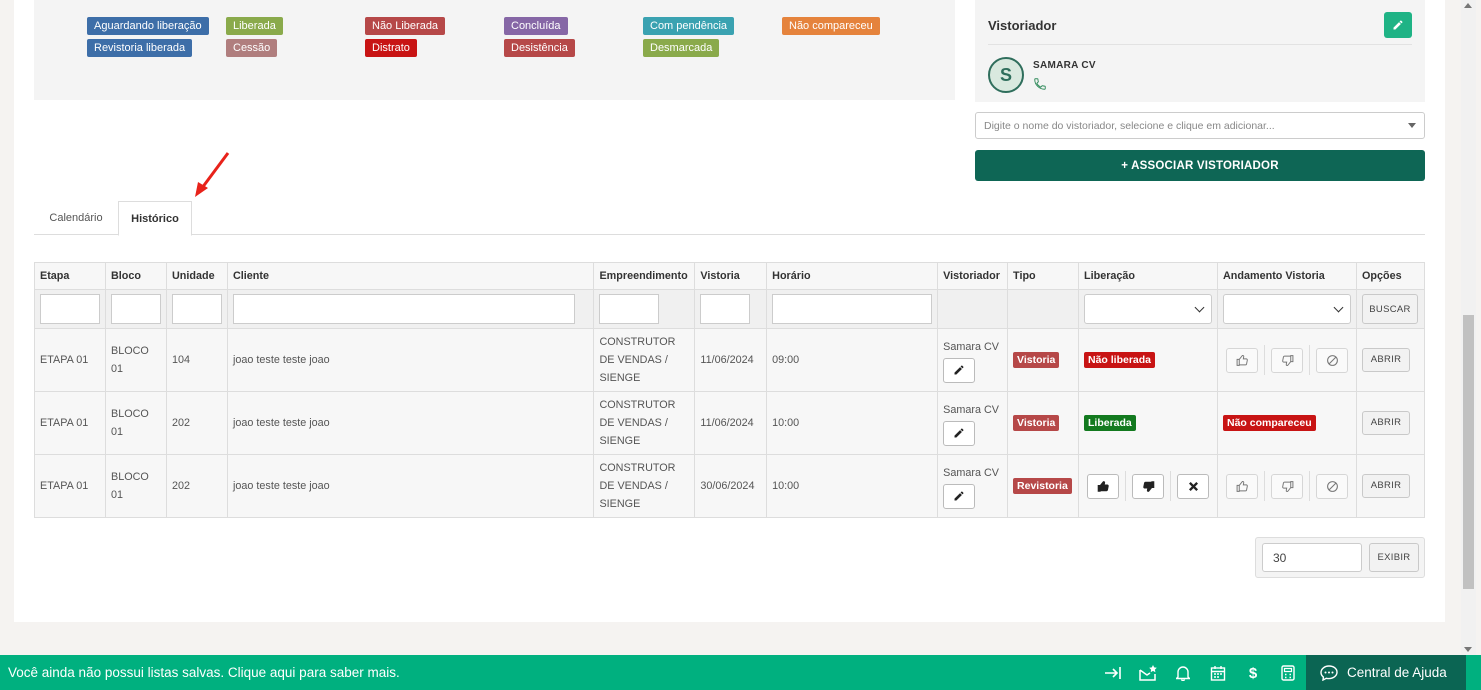  I want to click on cell-tipo: Revistoria, so click(1043, 486).